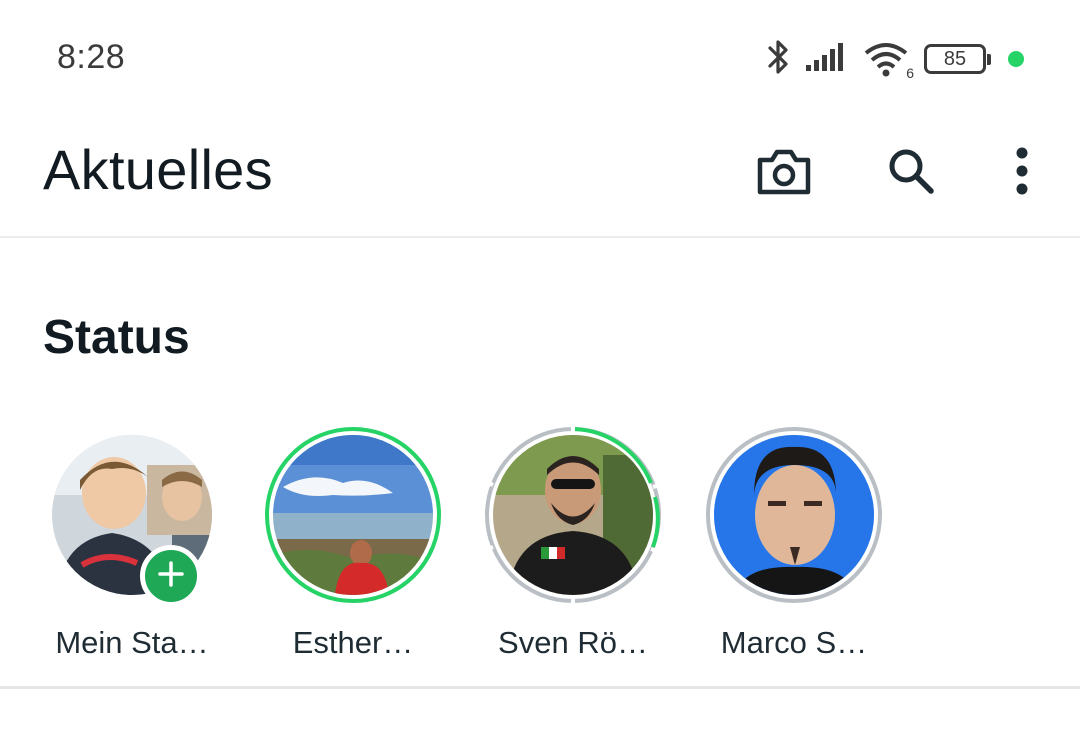 This screenshot has width=1080, height=755. Describe the element at coordinates (116, 337) in the screenshot. I see `section-title-status: Status` at that location.